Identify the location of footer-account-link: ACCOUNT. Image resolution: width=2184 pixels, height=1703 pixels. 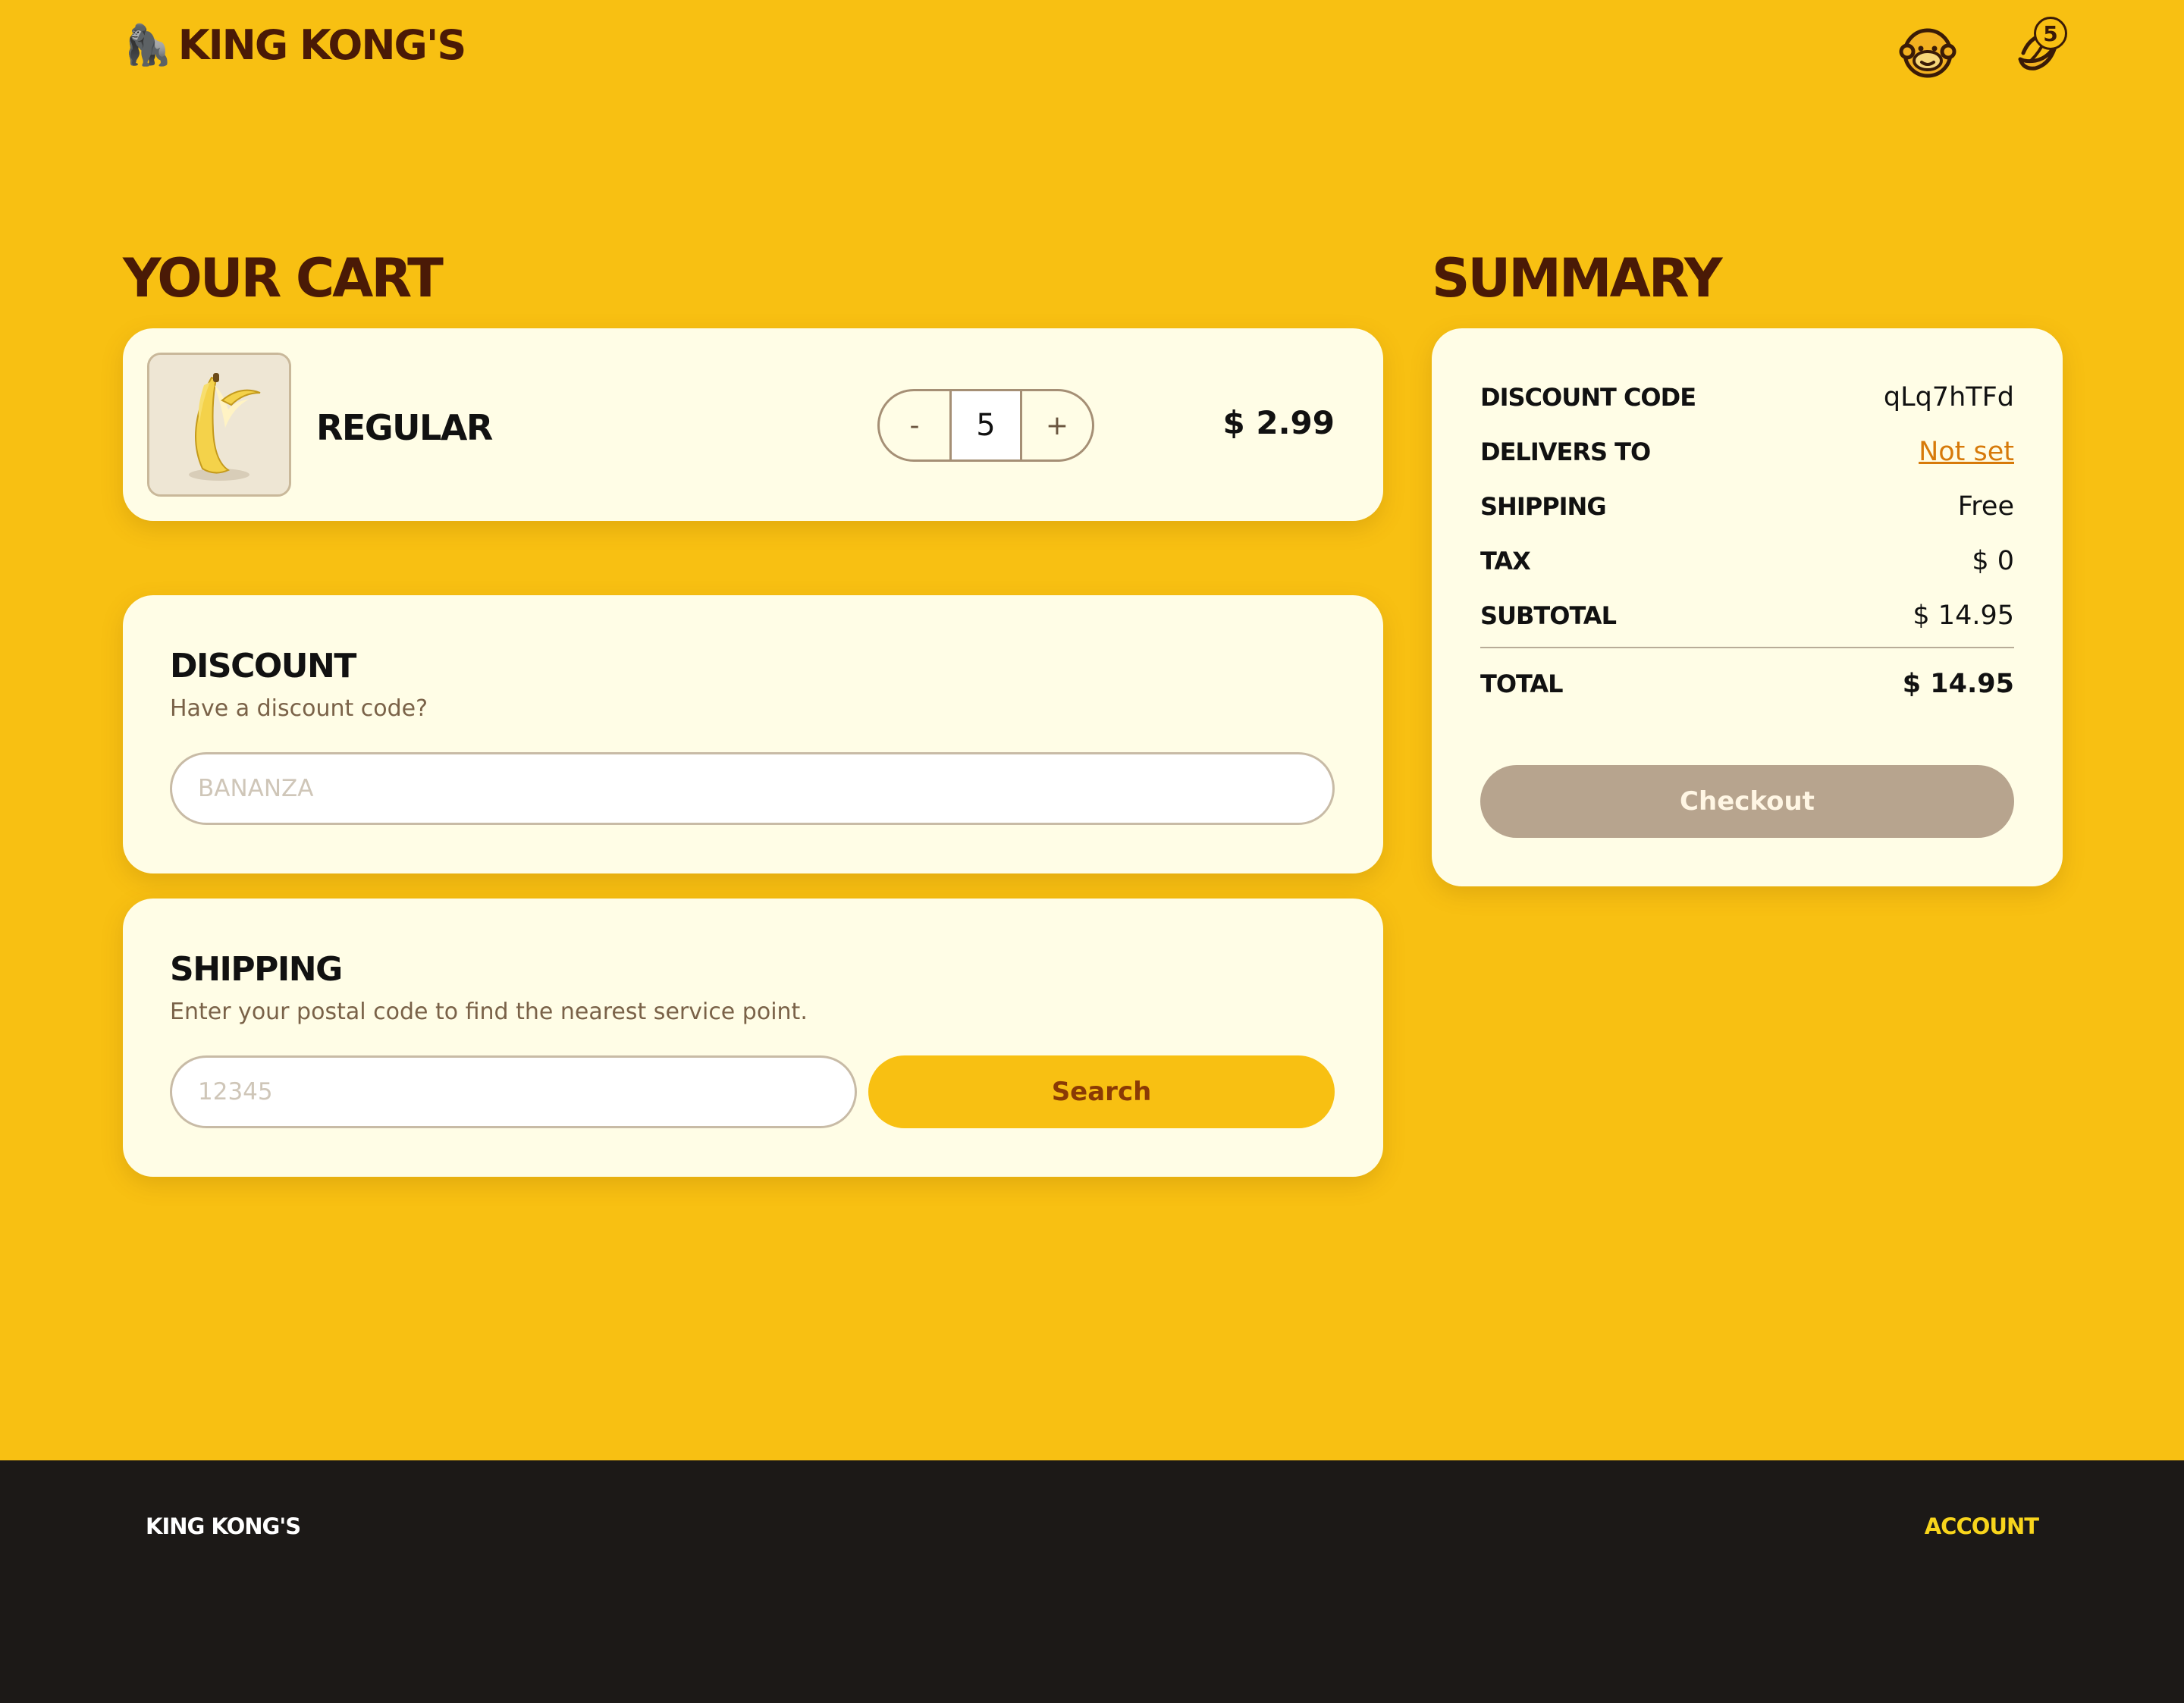
(1982, 1526).